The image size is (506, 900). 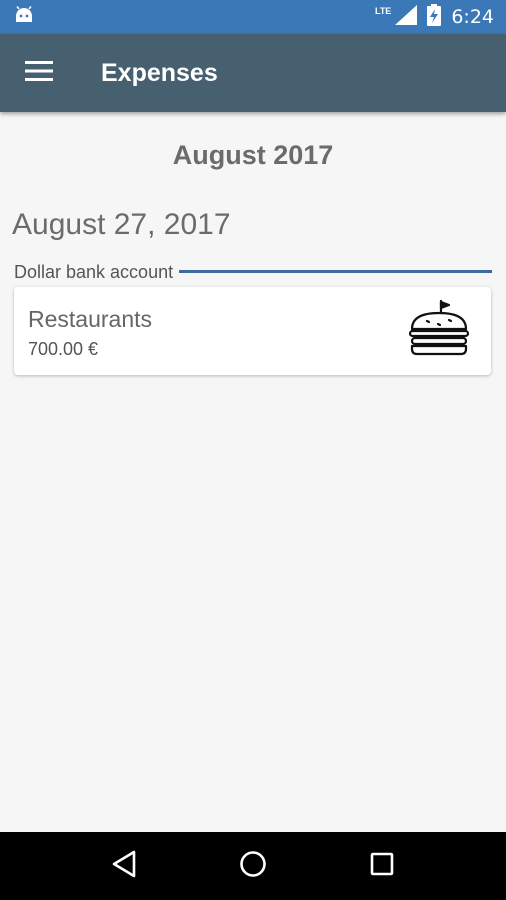 I want to click on status-time: 6:24, so click(x=472, y=17).